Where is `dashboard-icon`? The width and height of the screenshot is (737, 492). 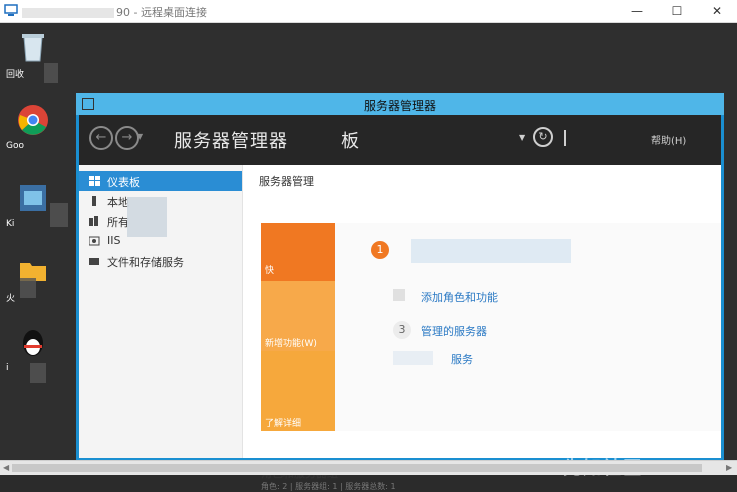 dashboard-icon is located at coordinates (94, 181).